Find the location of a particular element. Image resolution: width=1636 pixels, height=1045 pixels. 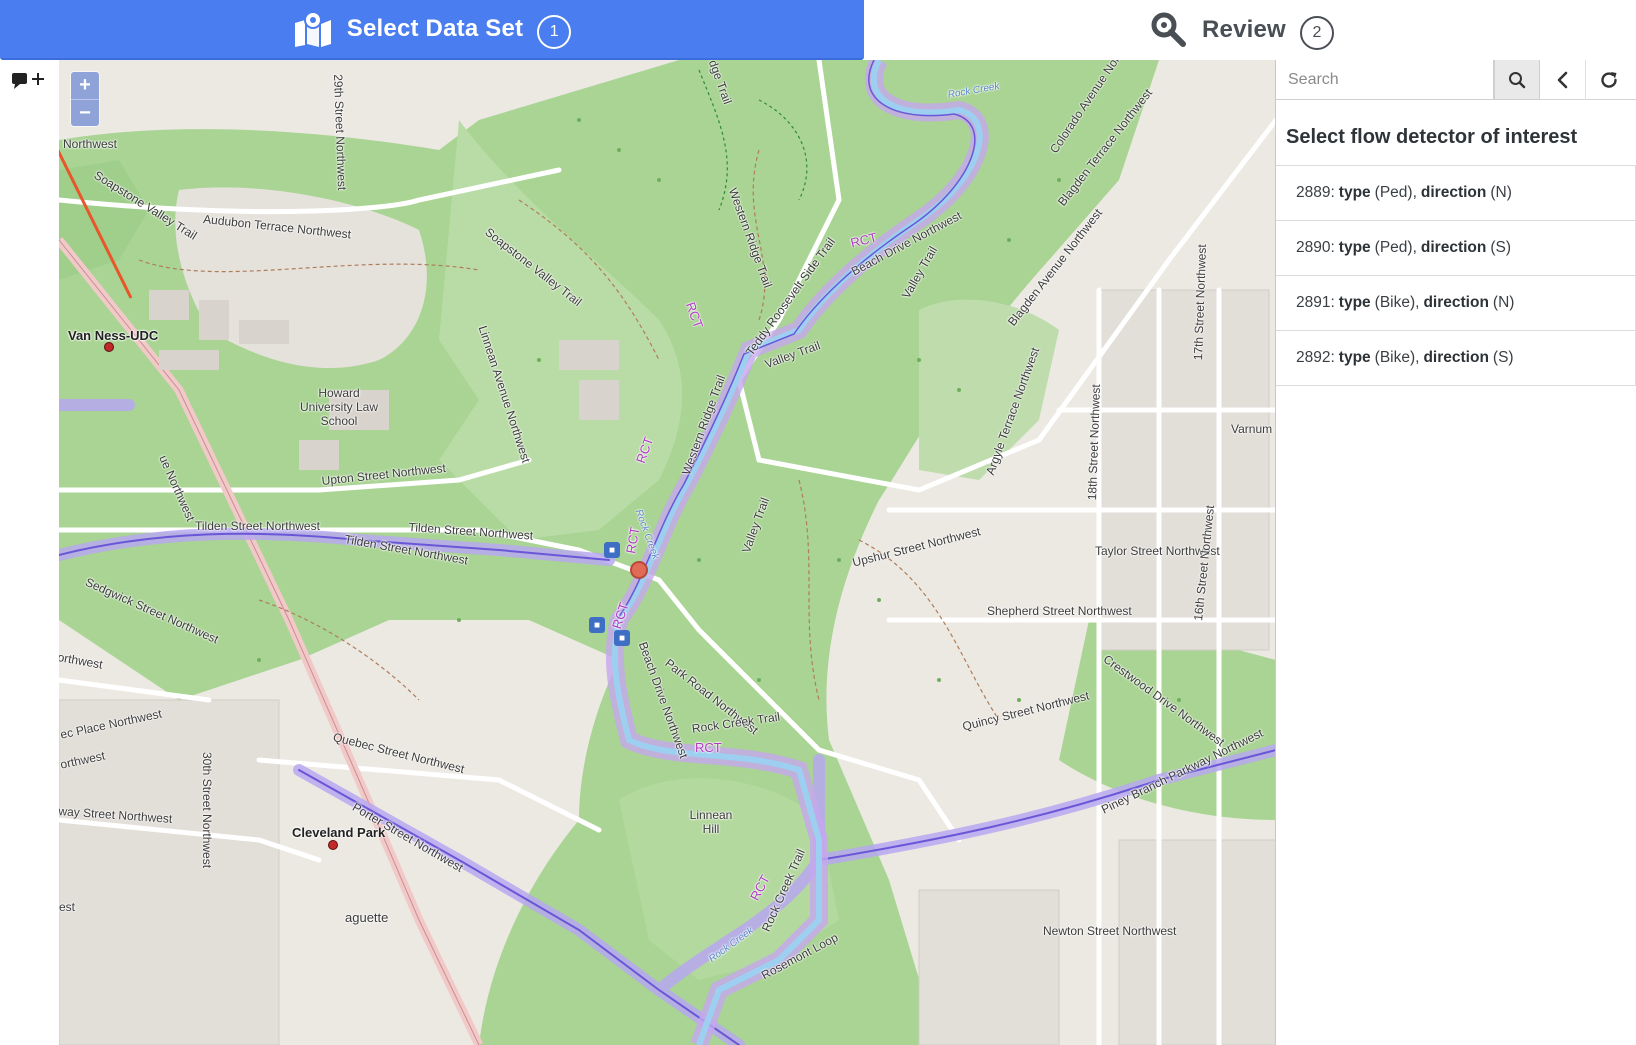

detector-id: 2890: is located at coordinates (1315, 247).